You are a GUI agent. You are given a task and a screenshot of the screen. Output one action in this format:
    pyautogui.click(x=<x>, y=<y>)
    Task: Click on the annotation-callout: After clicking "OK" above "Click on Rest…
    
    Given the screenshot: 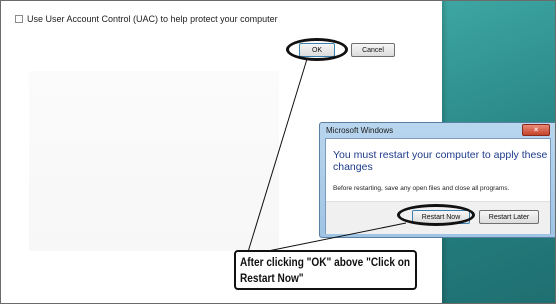 What is the action you would take?
    pyautogui.click(x=325, y=270)
    